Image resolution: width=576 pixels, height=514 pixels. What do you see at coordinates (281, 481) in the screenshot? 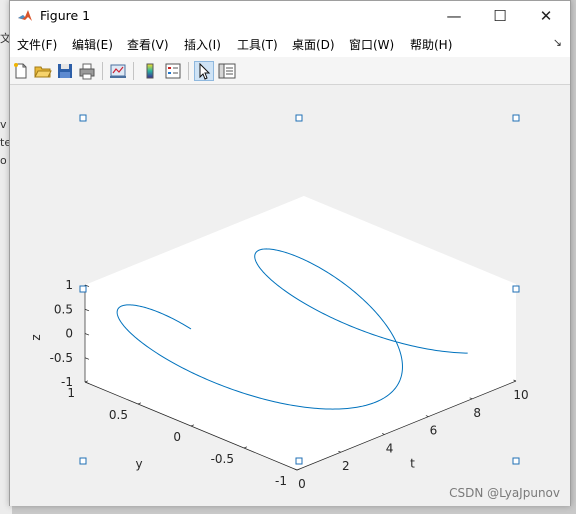
I see `y-tick-label: -1` at bounding box center [281, 481].